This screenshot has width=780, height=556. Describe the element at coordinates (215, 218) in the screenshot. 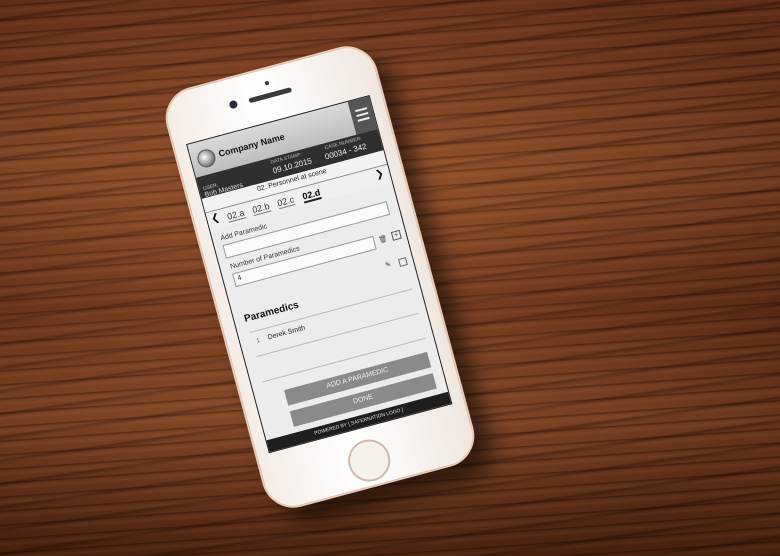

I see `prev-arrow-icon: ❮` at that location.